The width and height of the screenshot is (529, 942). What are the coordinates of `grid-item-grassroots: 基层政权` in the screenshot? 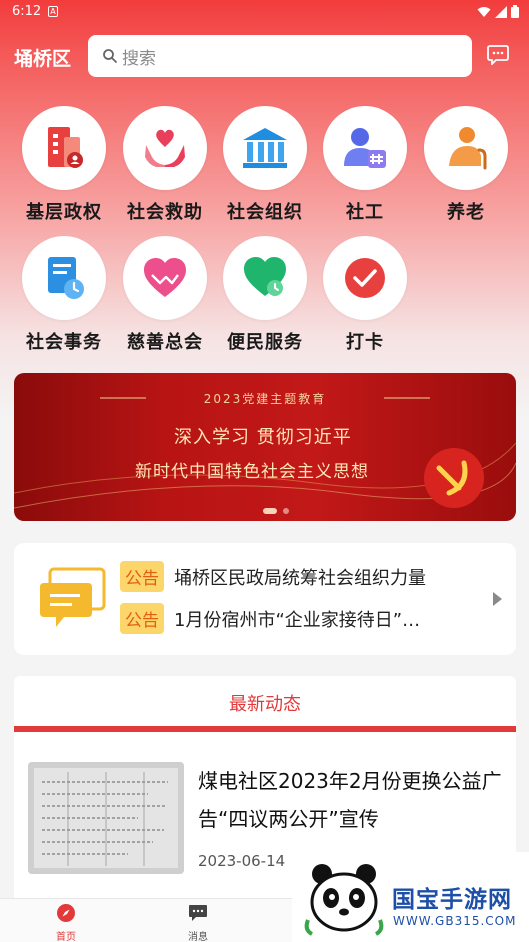 It's located at (64, 165).